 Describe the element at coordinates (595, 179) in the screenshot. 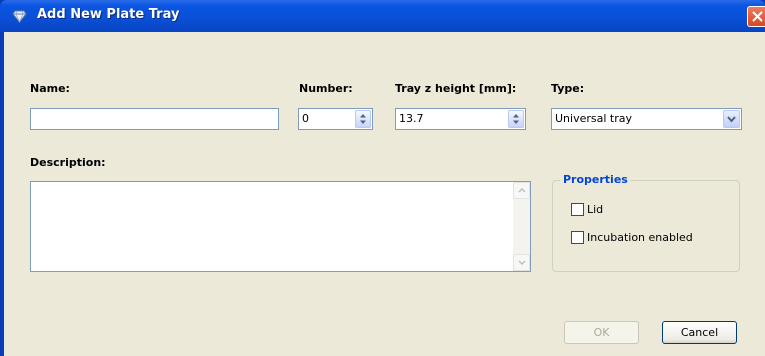

I see `properties-group-title: Properties` at that location.